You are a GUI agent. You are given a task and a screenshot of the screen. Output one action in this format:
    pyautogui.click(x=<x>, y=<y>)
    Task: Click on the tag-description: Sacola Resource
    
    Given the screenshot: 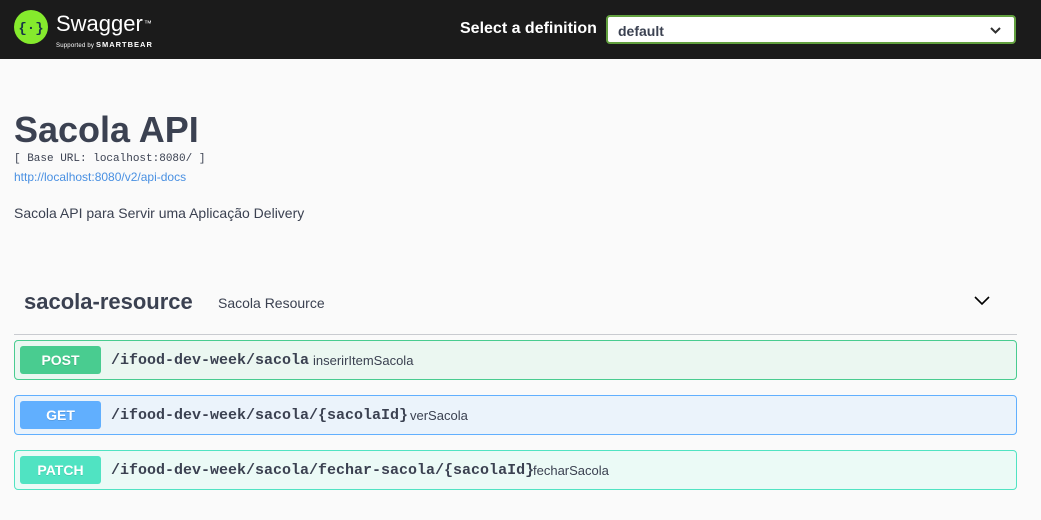 What is the action you would take?
    pyautogui.click(x=271, y=303)
    